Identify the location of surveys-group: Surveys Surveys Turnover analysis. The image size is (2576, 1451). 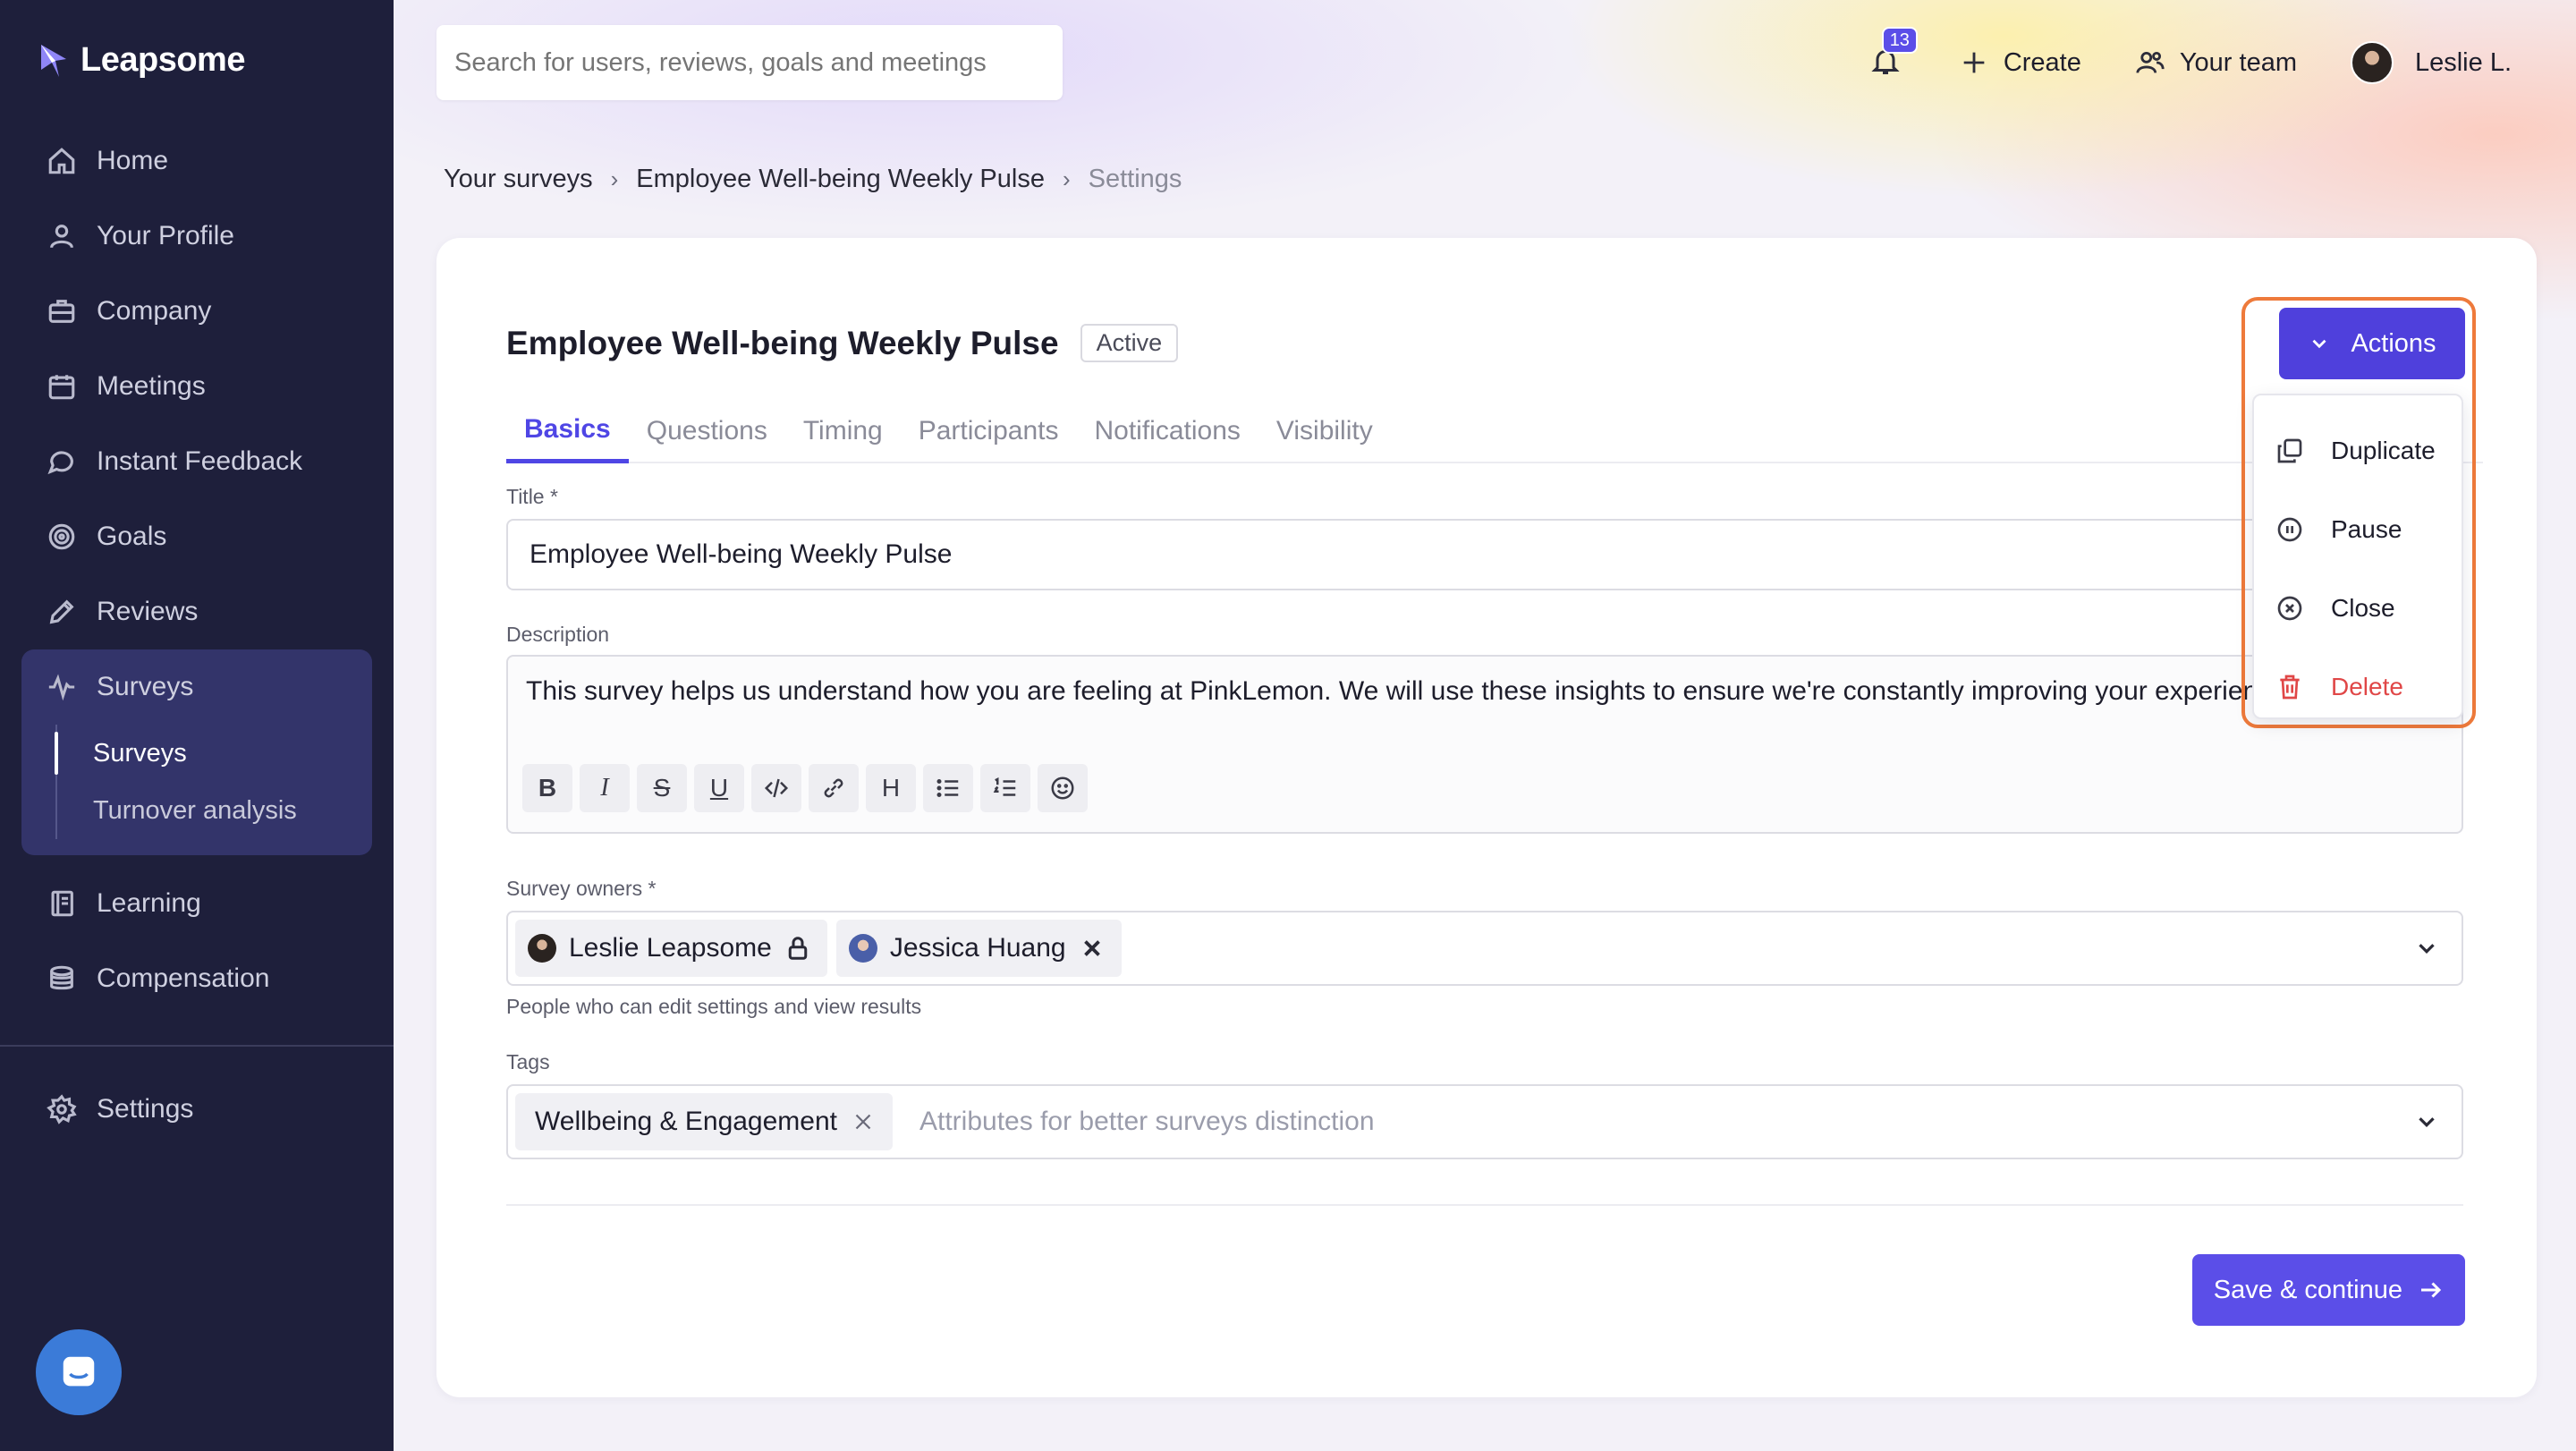
(196, 752).